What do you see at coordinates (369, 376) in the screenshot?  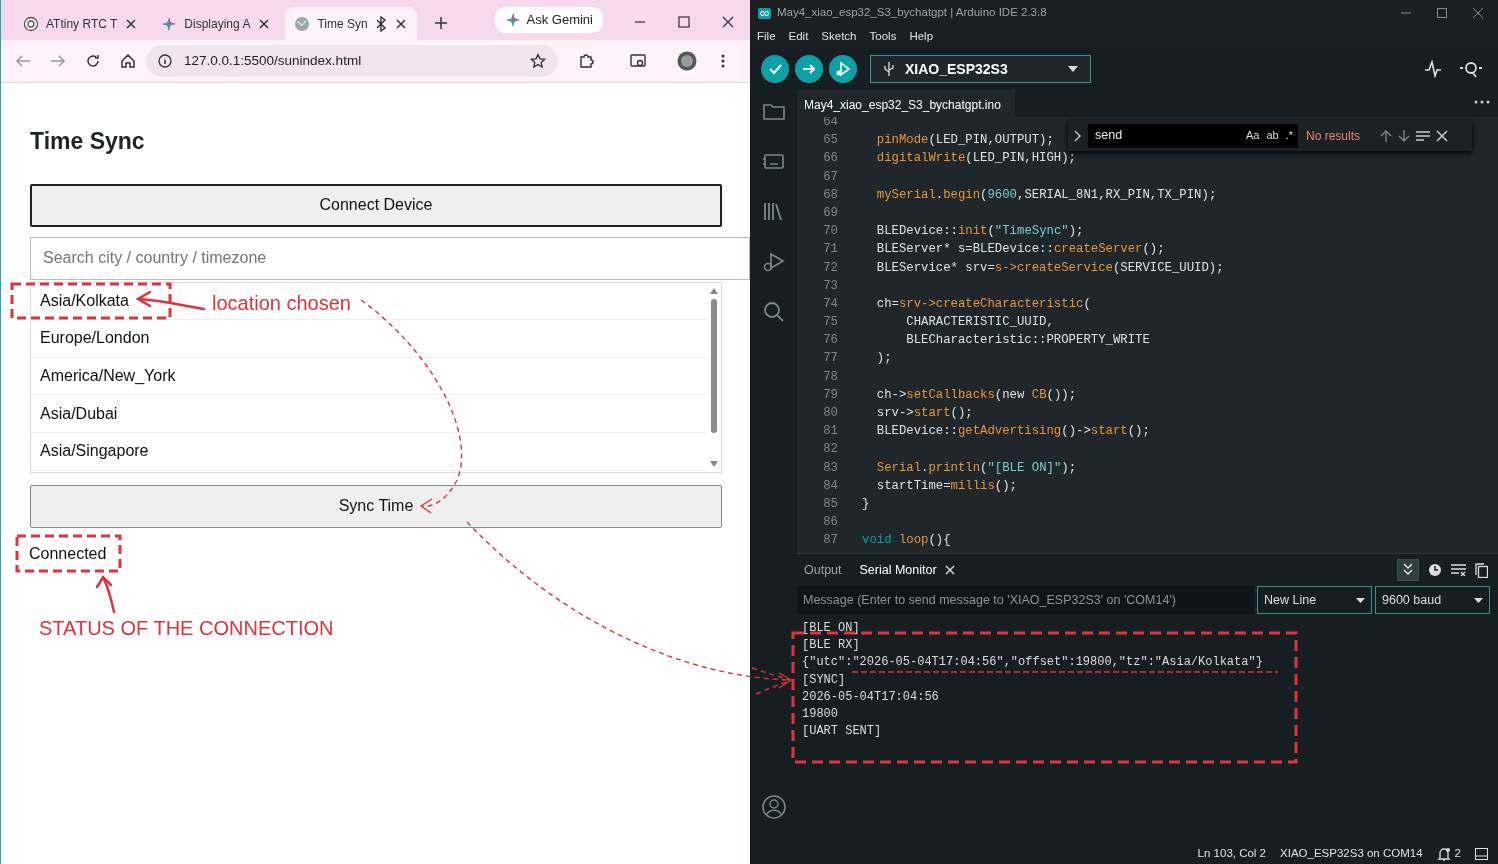 I see `timezone-item: America/New_York` at bounding box center [369, 376].